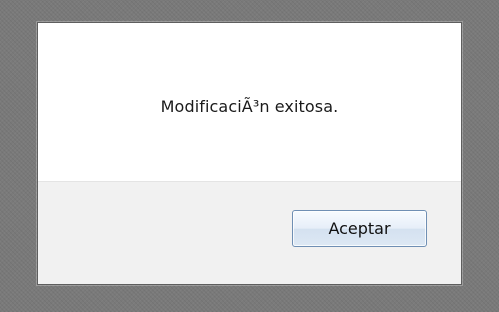  Describe the element at coordinates (249, 106) in the screenshot. I see `dialog-message: ModificaciÃ³n exitosa.` at that location.